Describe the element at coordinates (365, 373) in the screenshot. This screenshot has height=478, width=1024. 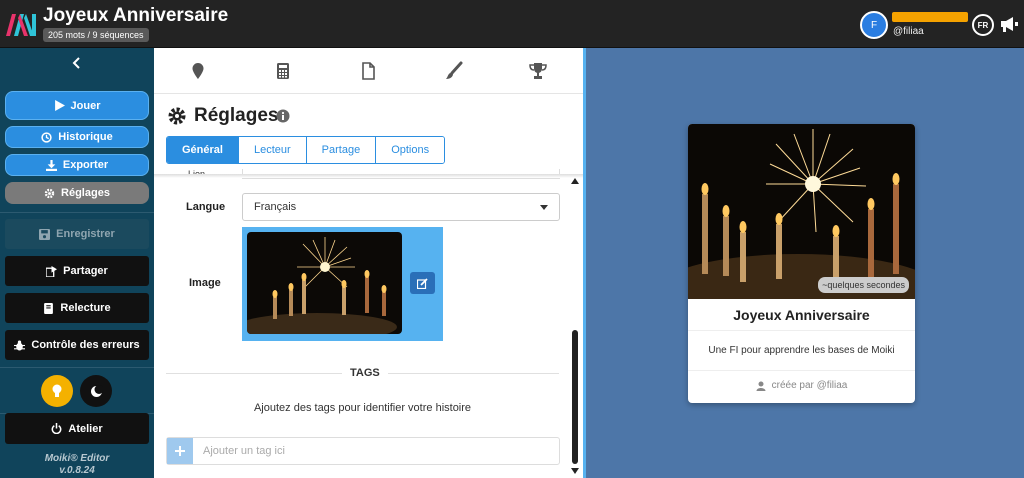
I see `tags-title: TAGS` at that location.